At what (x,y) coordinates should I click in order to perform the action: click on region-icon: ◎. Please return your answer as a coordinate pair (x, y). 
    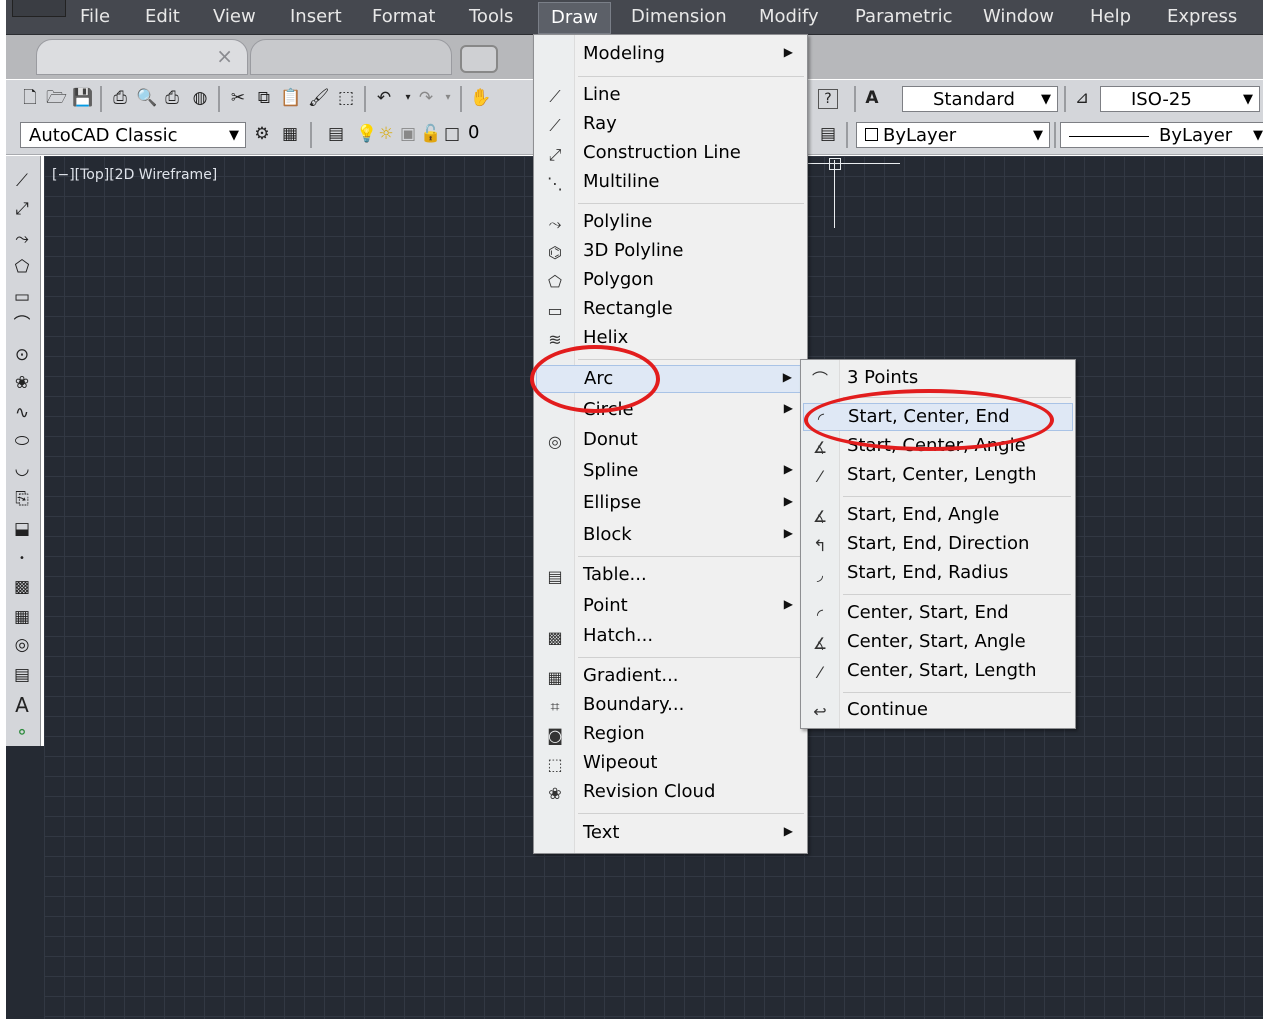
    Looking at the image, I should click on (22, 645).